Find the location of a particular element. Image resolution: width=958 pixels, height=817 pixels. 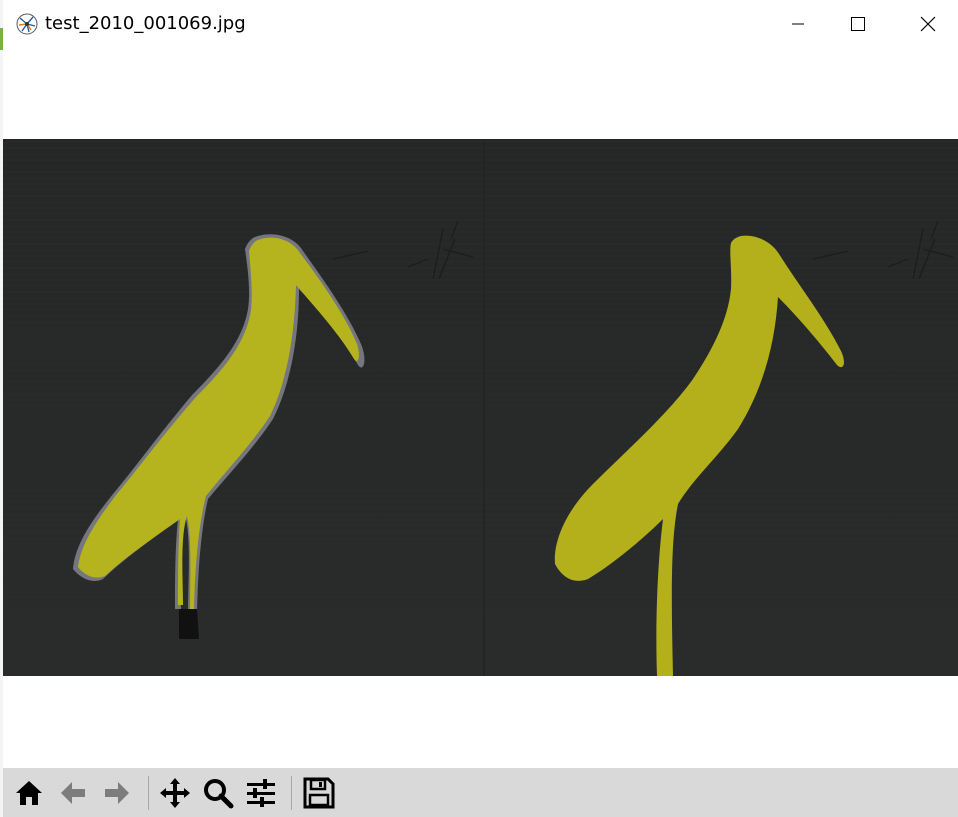

forward-button is located at coordinates (117, 793).